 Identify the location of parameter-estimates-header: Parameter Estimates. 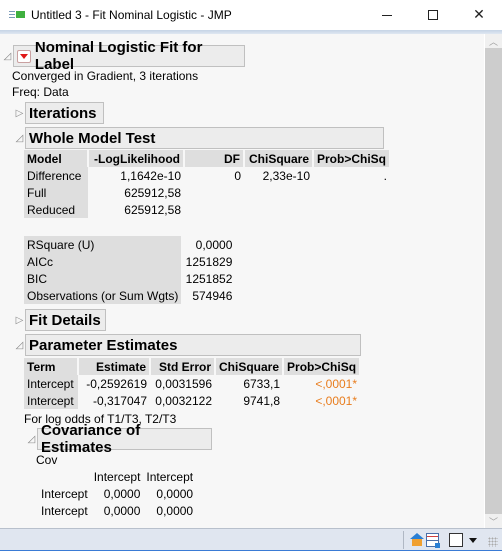
(193, 345).